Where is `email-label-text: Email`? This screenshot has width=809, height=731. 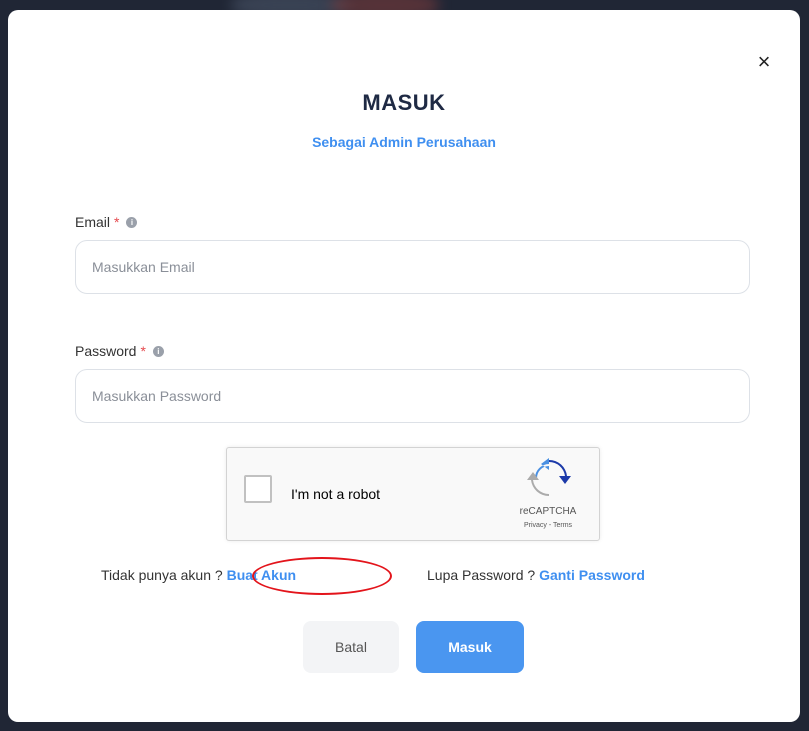 email-label-text: Email is located at coordinates (93, 222).